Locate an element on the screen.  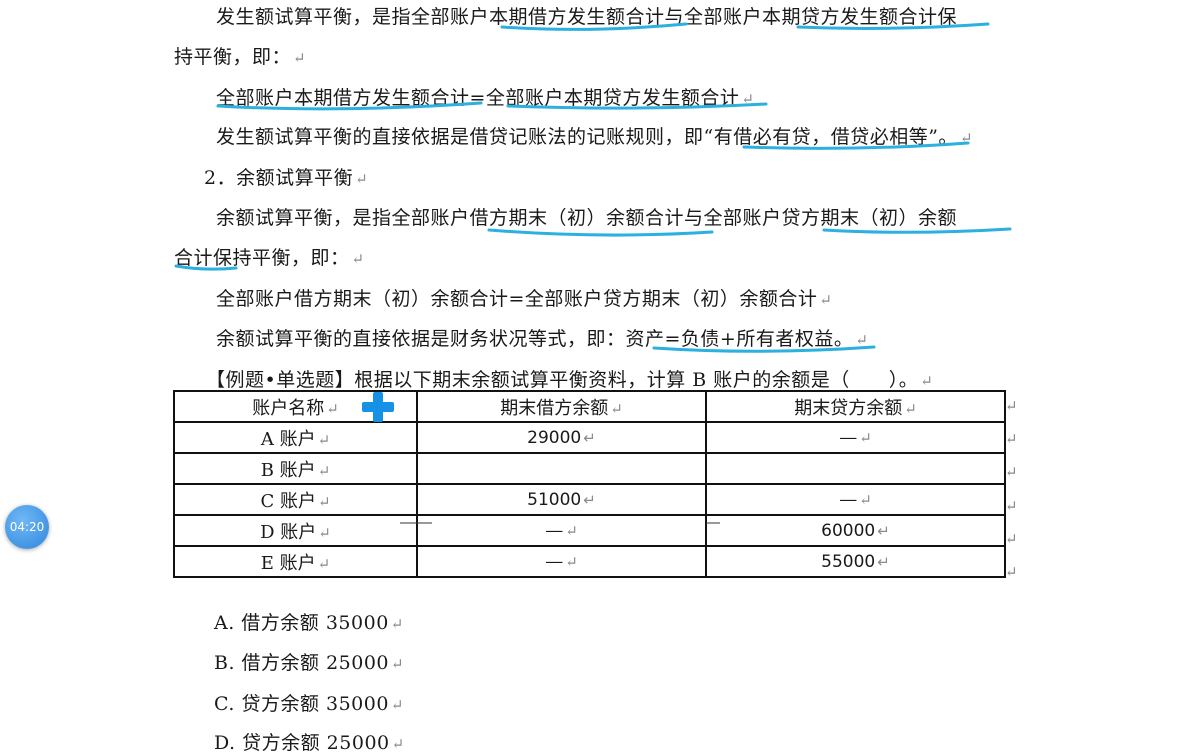
table-row: A 账户 ↵ 29000 ↵ — ↵ is located at coordinates (589, 437).